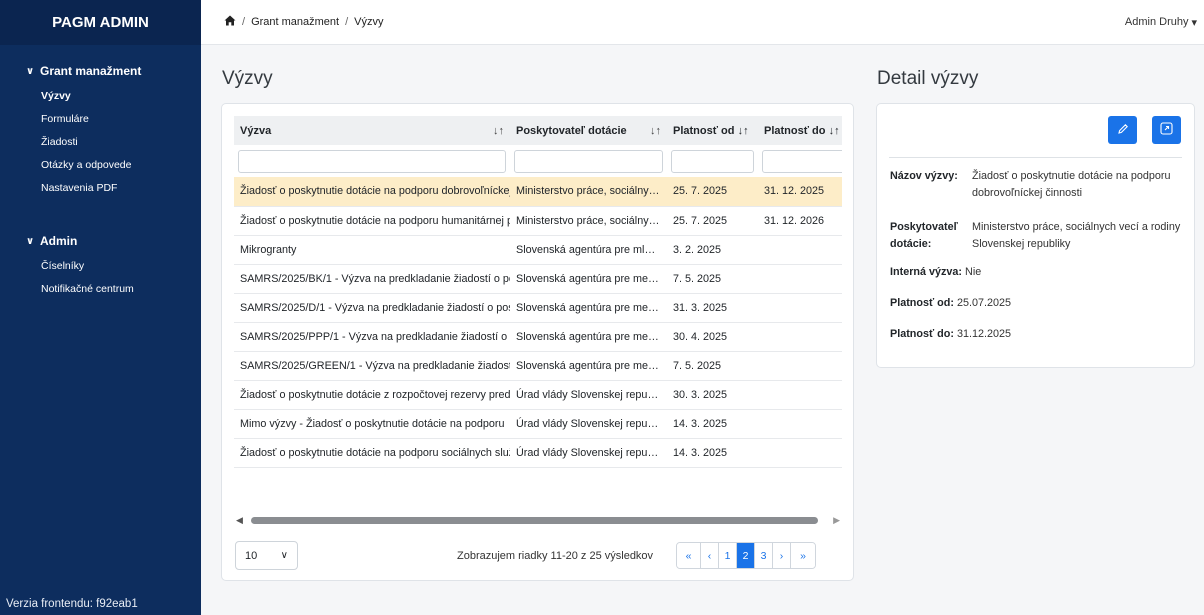 The height and width of the screenshot is (615, 1204). What do you see at coordinates (100, 241) in the screenshot?
I see `section-toggle-admin: ∨ Admin` at bounding box center [100, 241].